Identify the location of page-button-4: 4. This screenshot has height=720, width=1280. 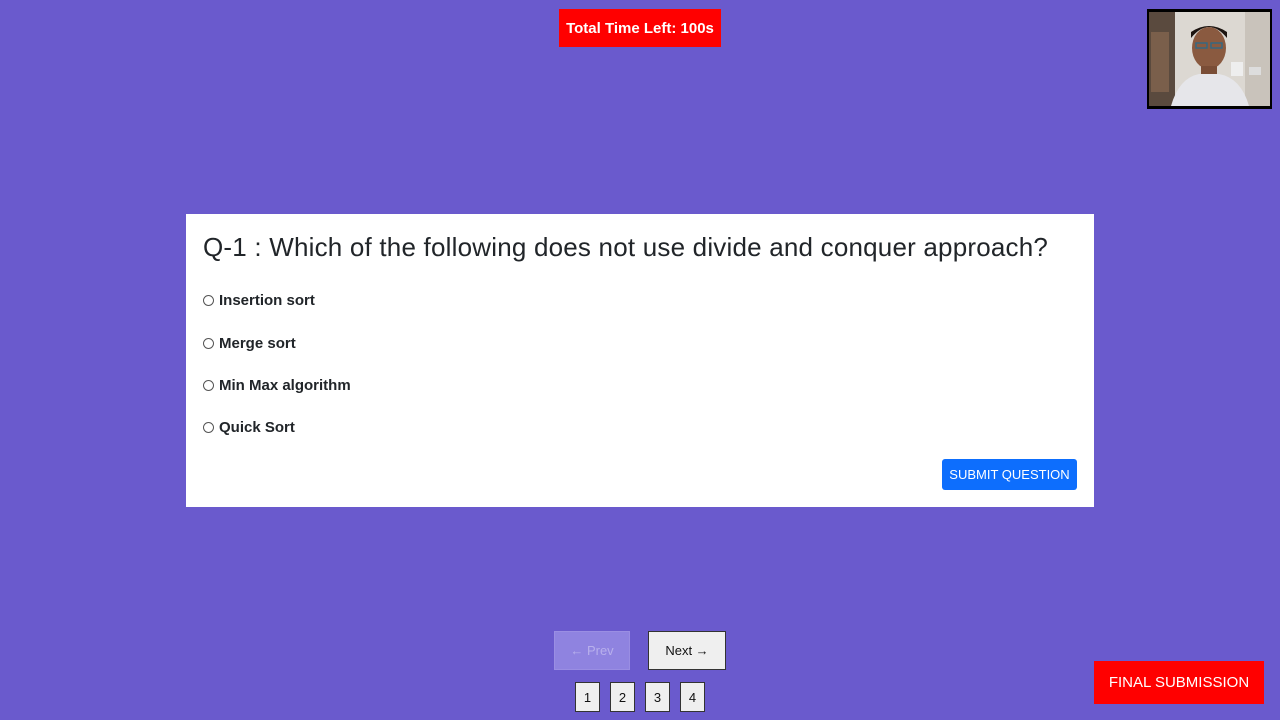
(692, 697).